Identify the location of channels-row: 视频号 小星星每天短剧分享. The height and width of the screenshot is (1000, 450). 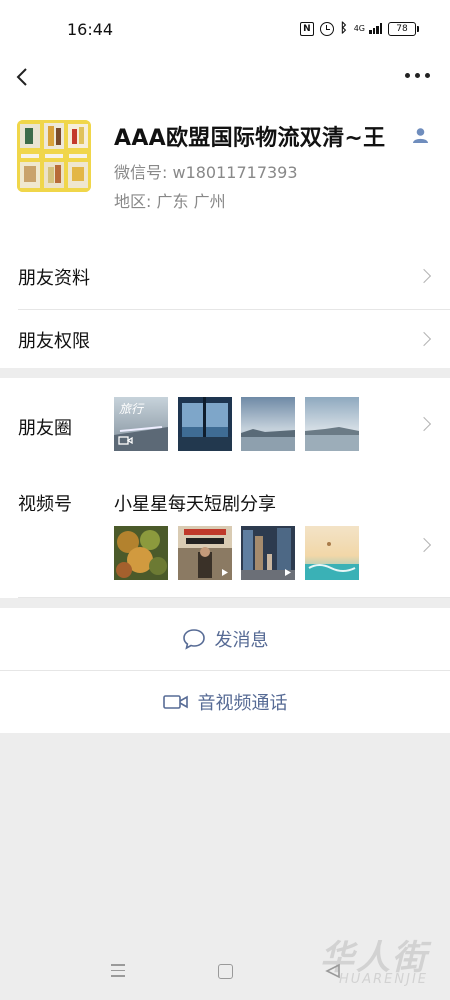
(225, 534).